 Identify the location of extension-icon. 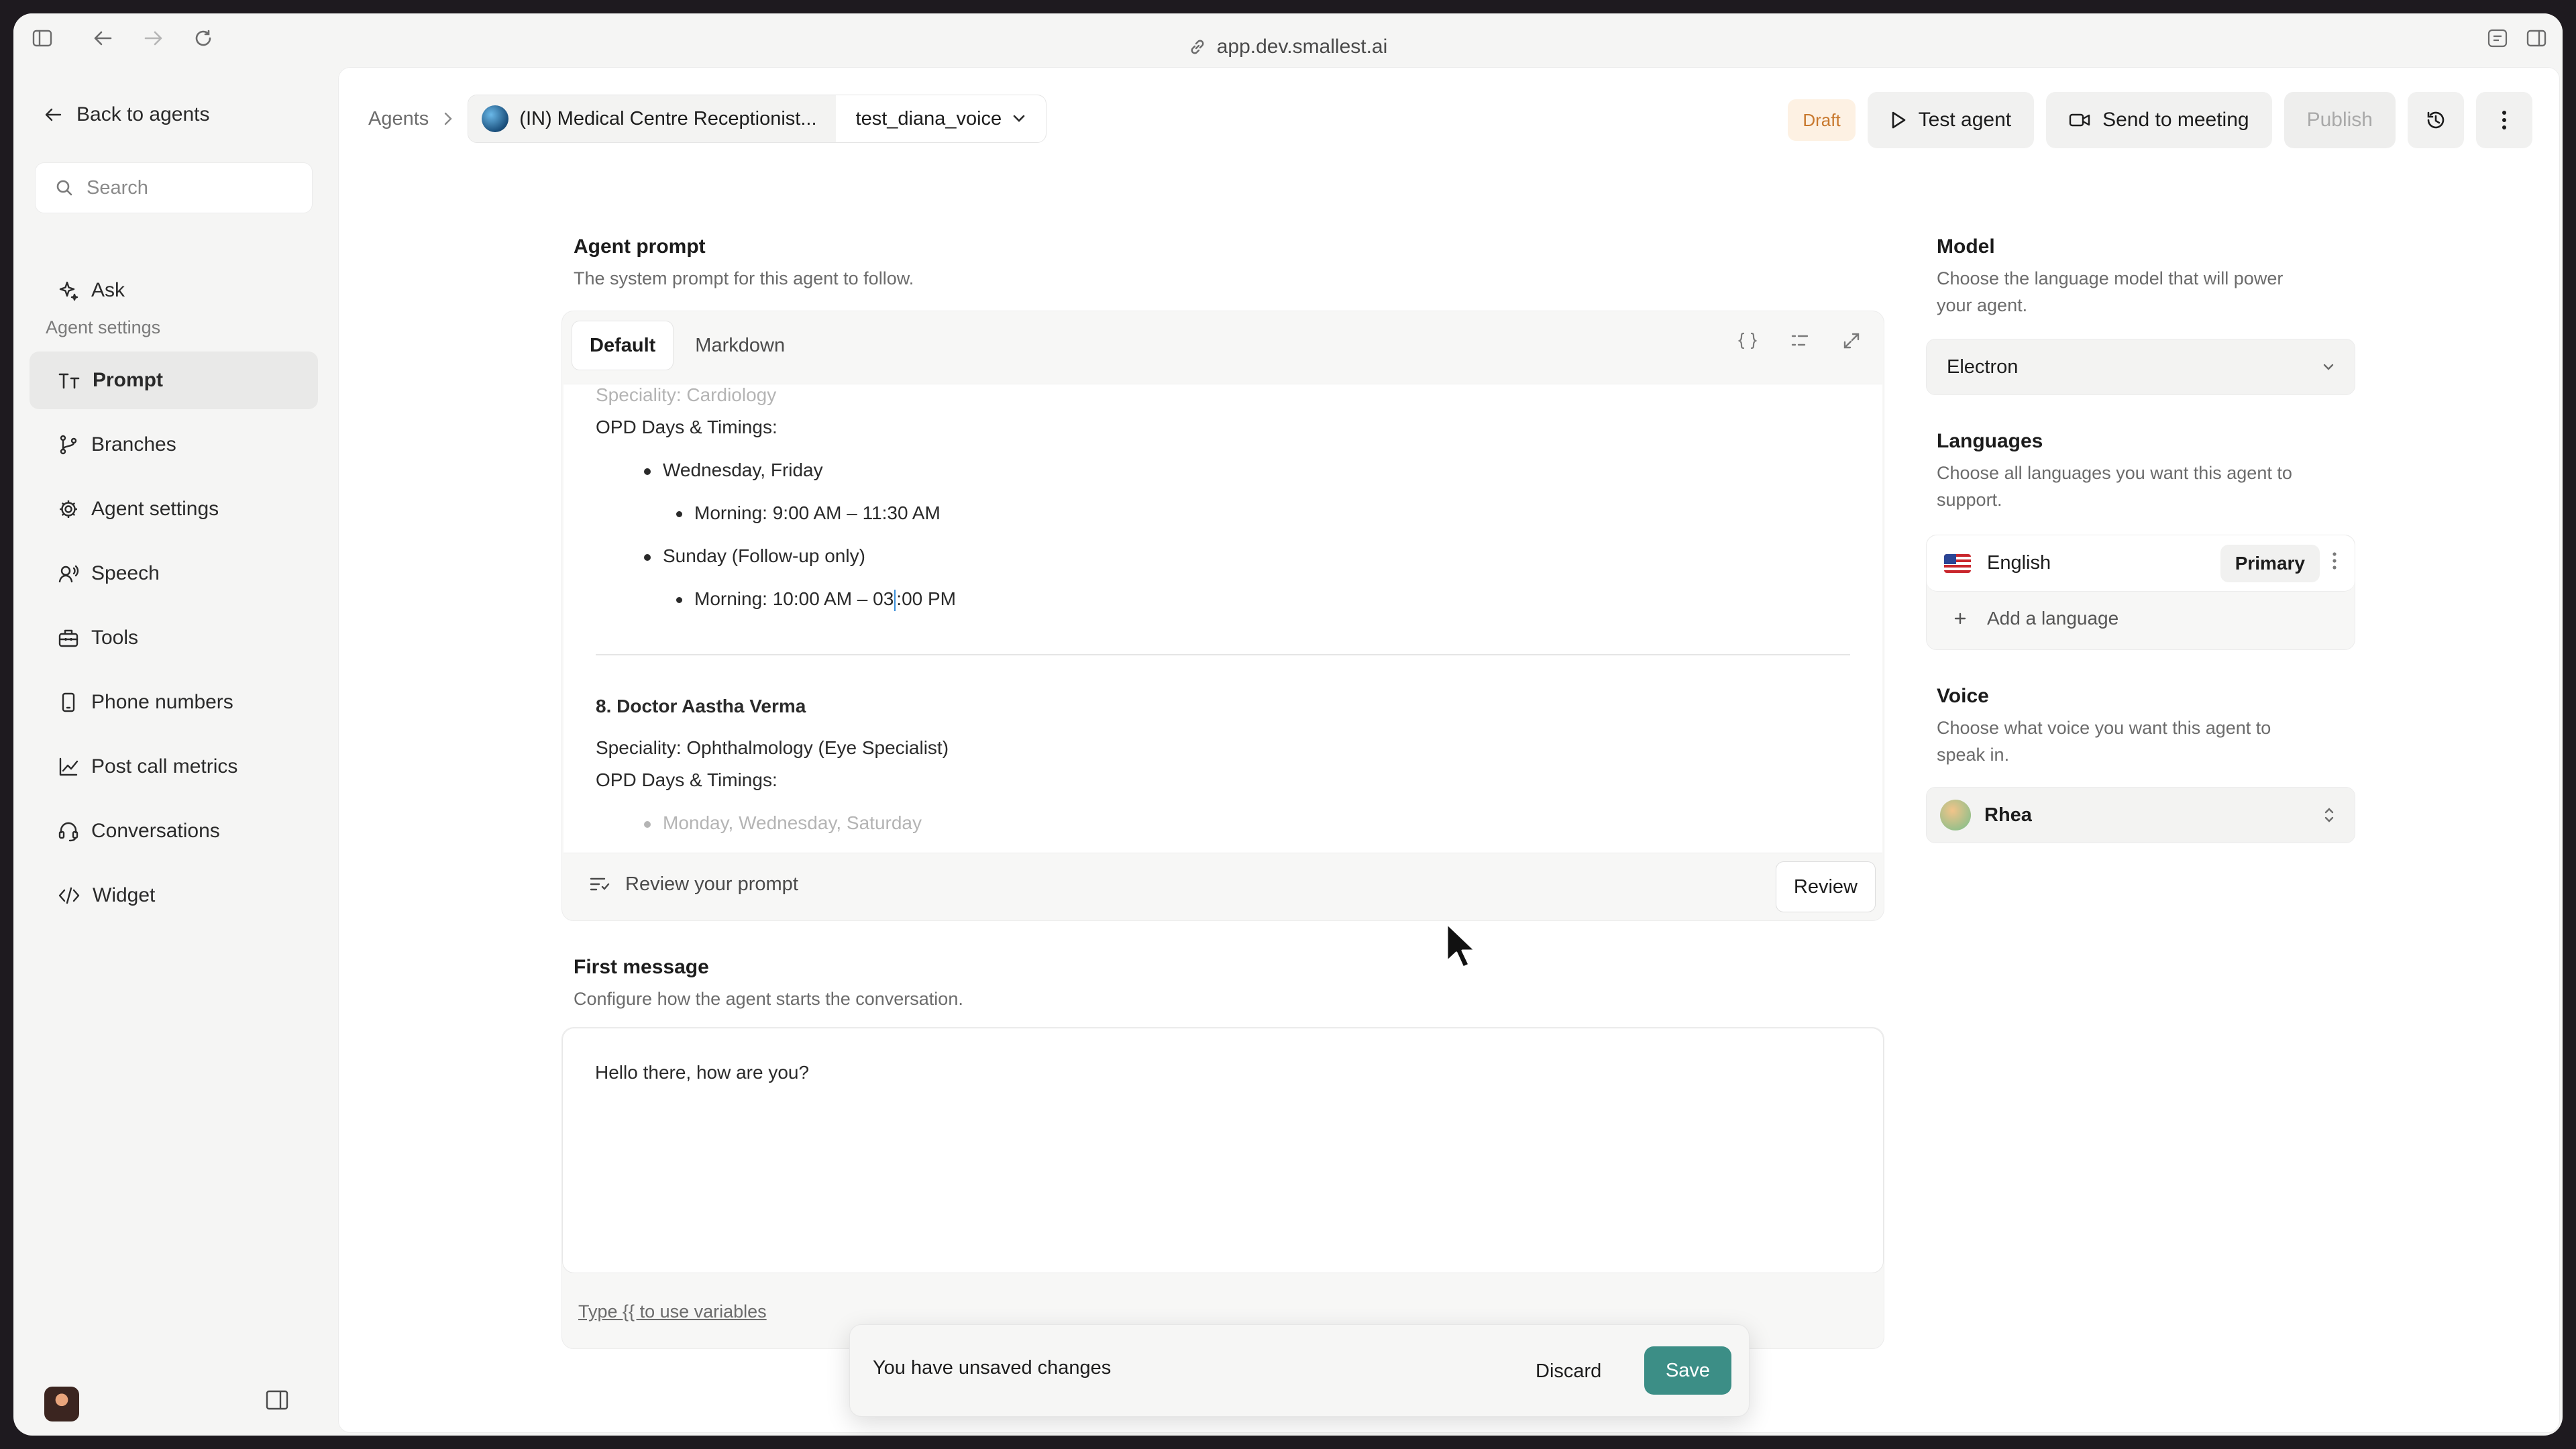
(2497, 38).